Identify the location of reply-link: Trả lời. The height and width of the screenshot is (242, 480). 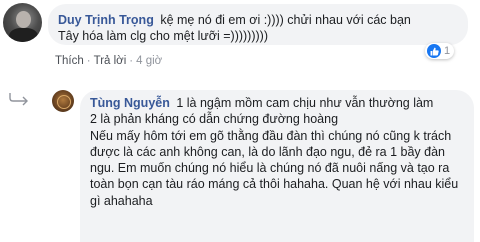
(110, 61).